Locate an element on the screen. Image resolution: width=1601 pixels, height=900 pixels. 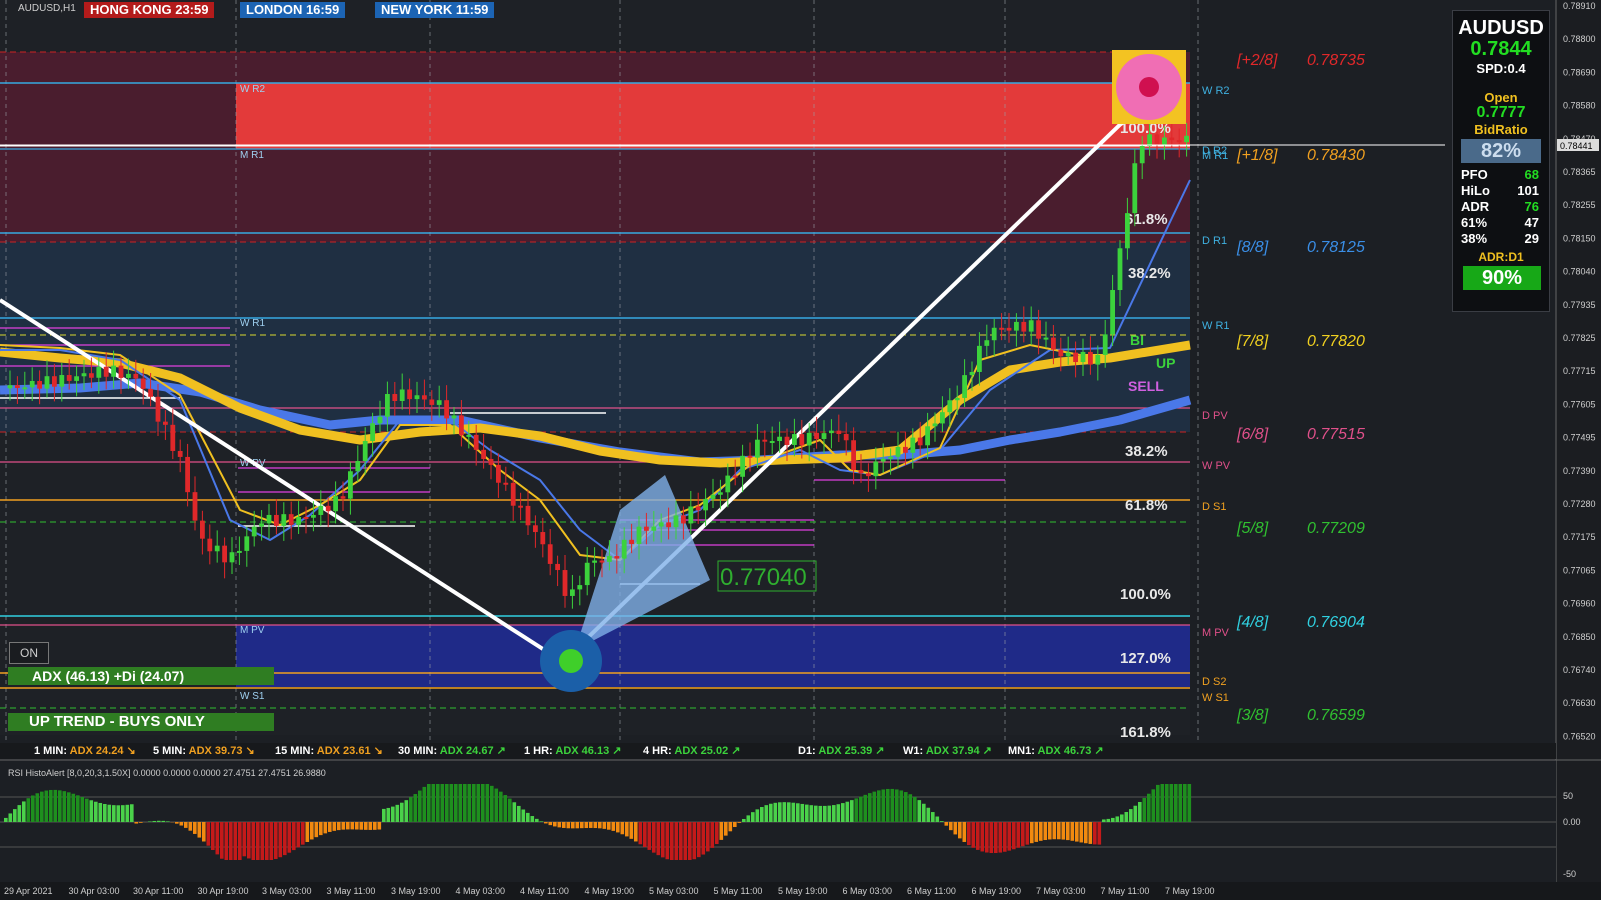
clock-2: NEW YORK 11:59 is located at coordinates (435, 10).